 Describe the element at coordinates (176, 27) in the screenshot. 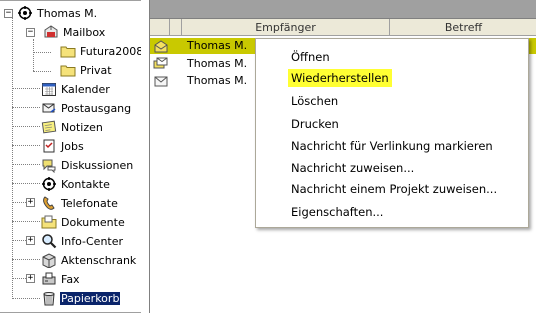

I see `column-header-flag` at that location.